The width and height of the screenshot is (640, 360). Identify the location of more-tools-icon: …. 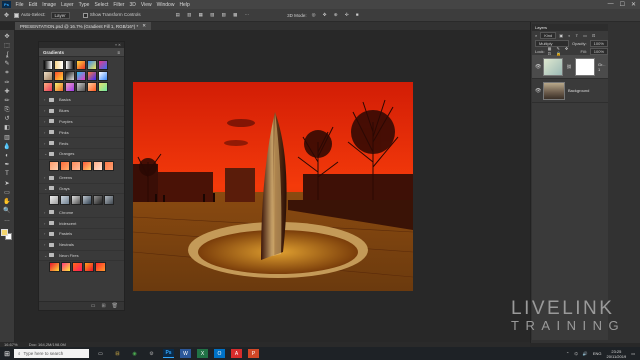
(7, 220).